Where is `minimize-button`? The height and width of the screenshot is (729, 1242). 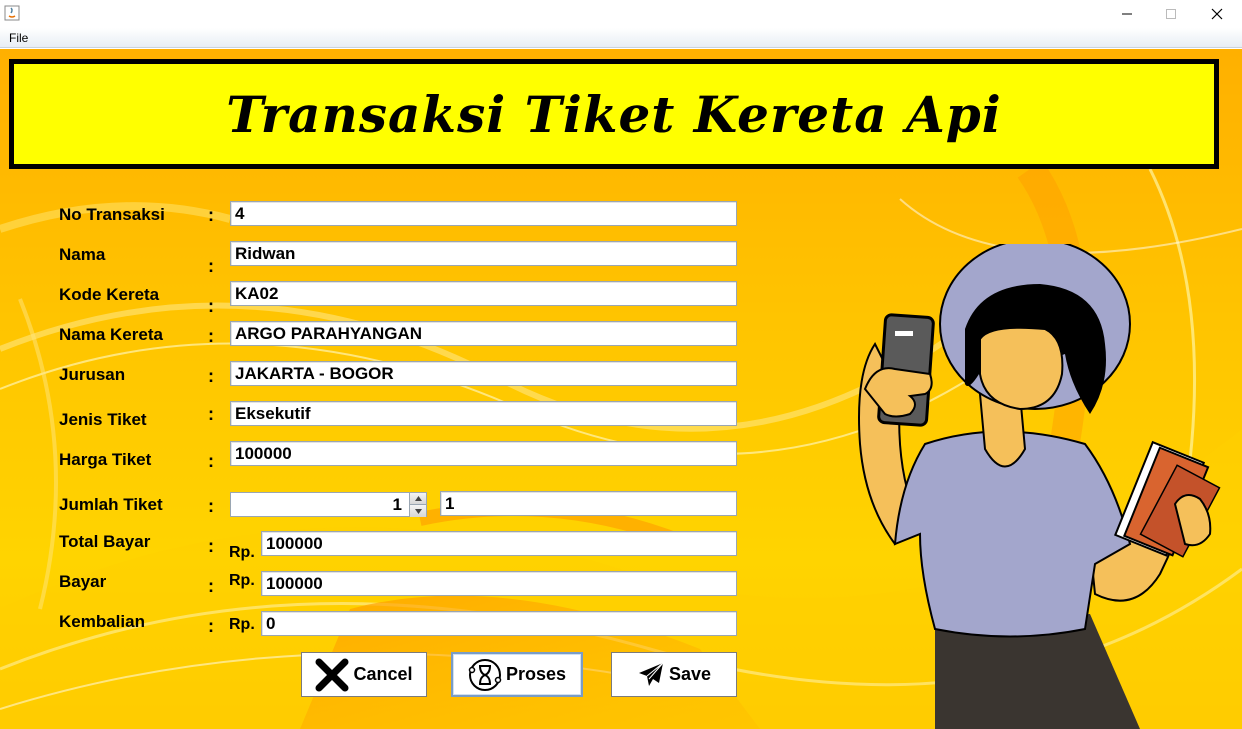 minimize-button is located at coordinates (1127, 14).